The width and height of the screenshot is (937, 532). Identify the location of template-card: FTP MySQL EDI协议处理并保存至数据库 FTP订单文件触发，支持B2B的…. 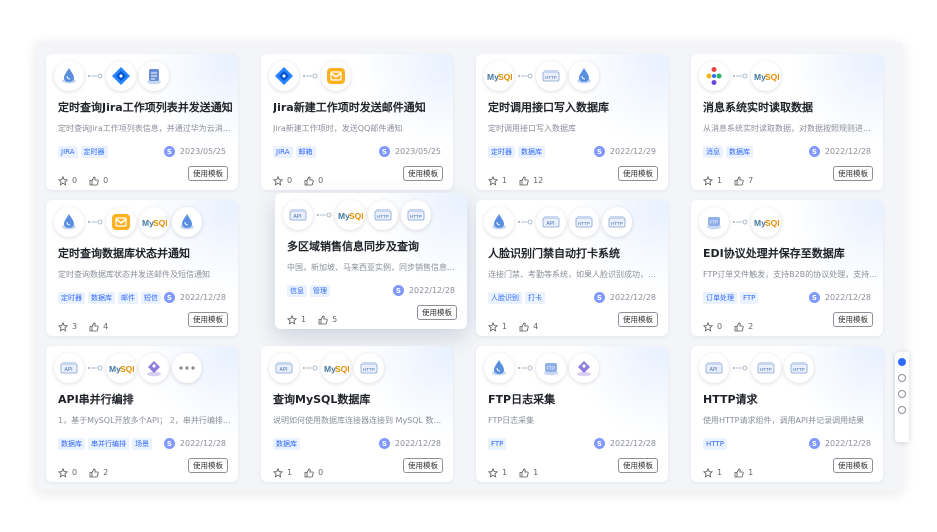
(787, 268).